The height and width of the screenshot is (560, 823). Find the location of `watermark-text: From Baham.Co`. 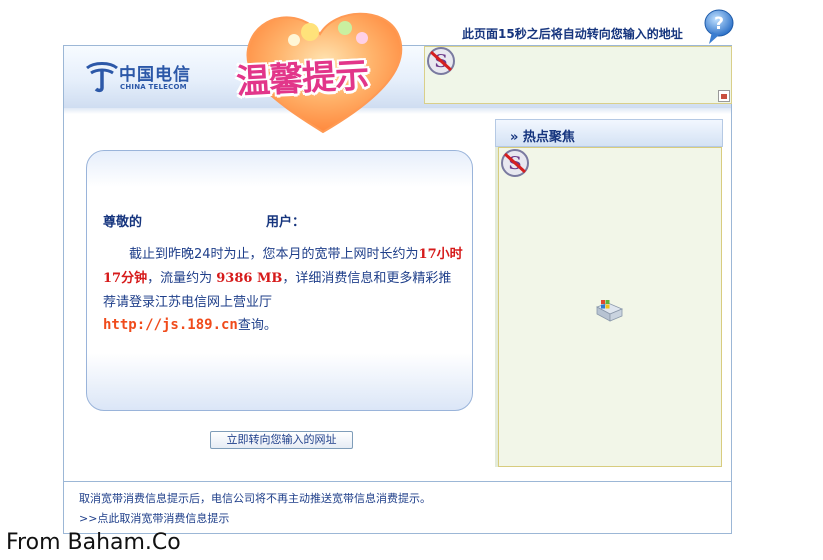

watermark-text: From Baham.Co is located at coordinates (93, 542).